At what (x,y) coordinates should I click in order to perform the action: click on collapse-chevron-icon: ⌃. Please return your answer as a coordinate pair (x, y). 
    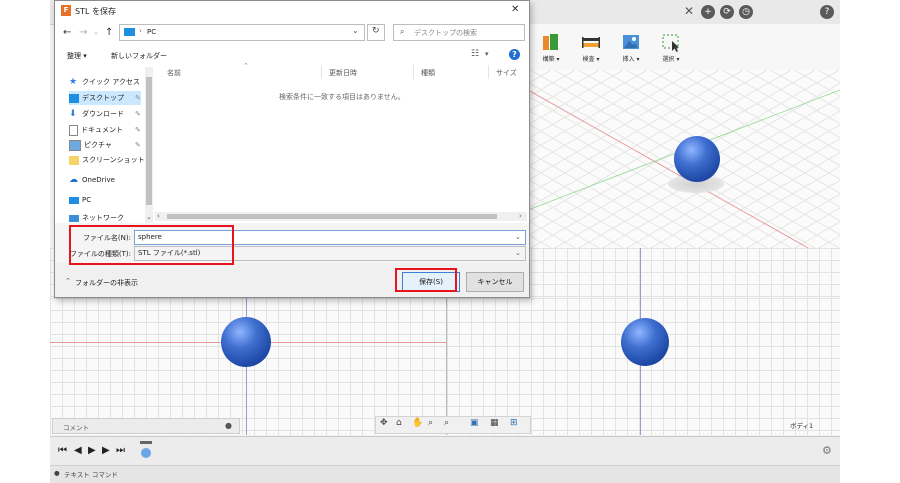
    Looking at the image, I should click on (68, 281).